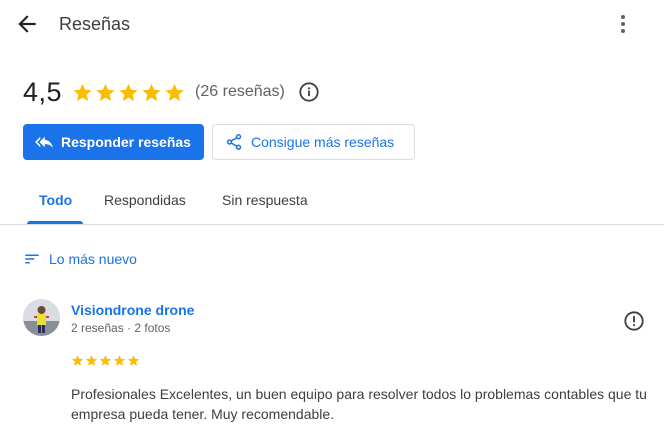 The image size is (664, 442). I want to click on tab-respondidas: Respondidas, so click(145, 200).